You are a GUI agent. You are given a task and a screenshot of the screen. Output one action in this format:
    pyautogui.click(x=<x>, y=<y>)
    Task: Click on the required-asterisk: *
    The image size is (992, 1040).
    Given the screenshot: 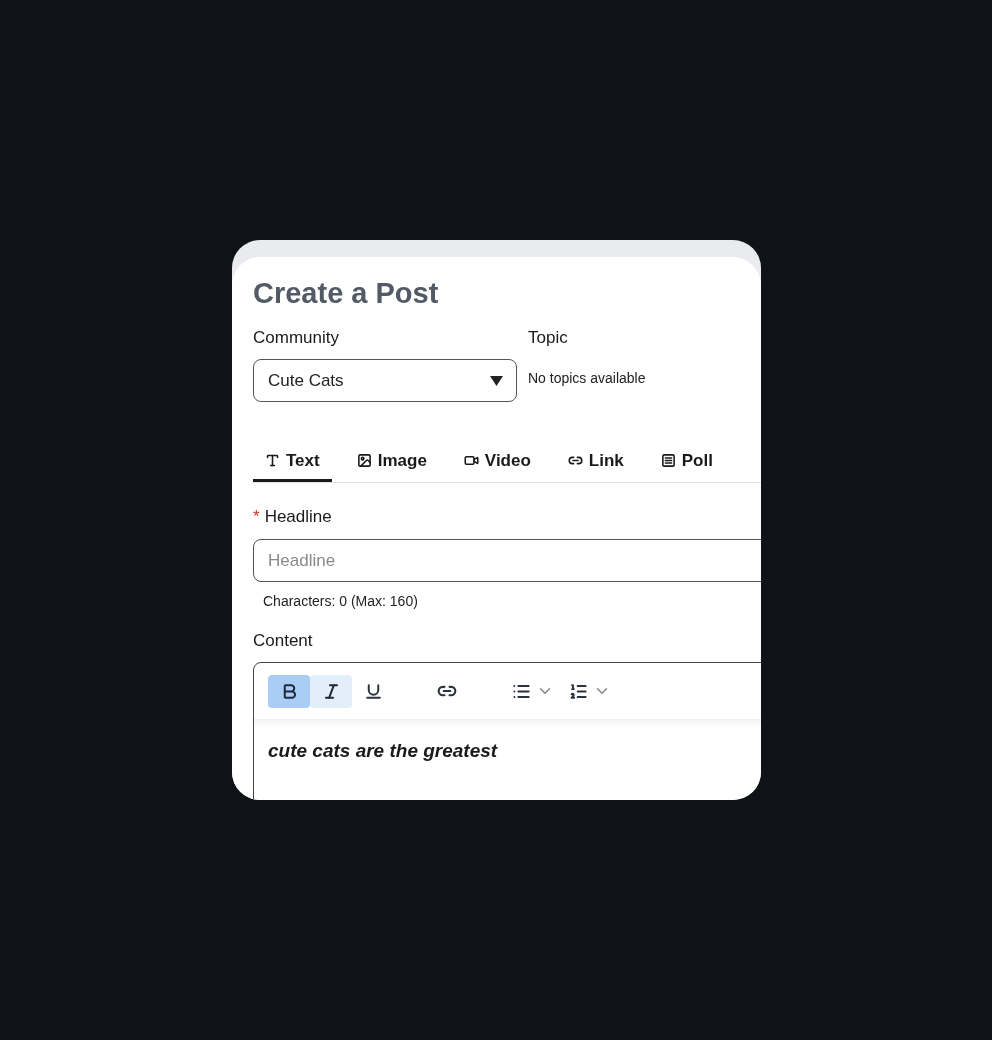 What is the action you would take?
    pyautogui.click(x=256, y=517)
    